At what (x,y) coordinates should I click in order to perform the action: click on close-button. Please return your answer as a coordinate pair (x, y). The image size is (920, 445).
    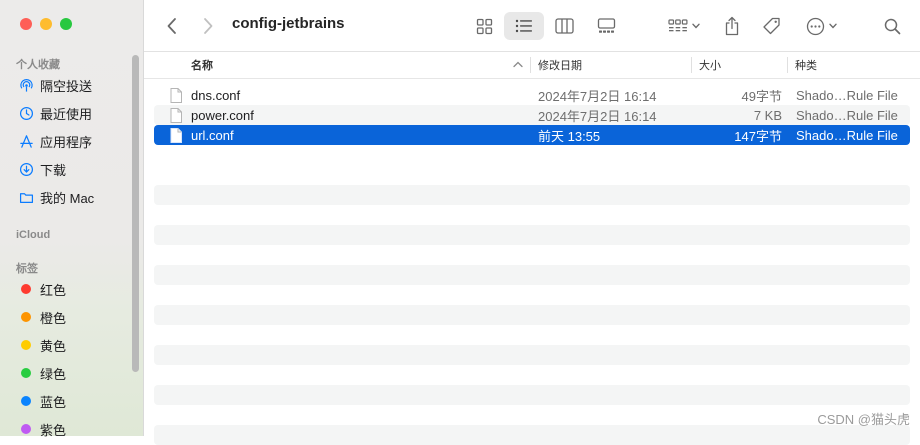
    Looking at the image, I should click on (26, 24).